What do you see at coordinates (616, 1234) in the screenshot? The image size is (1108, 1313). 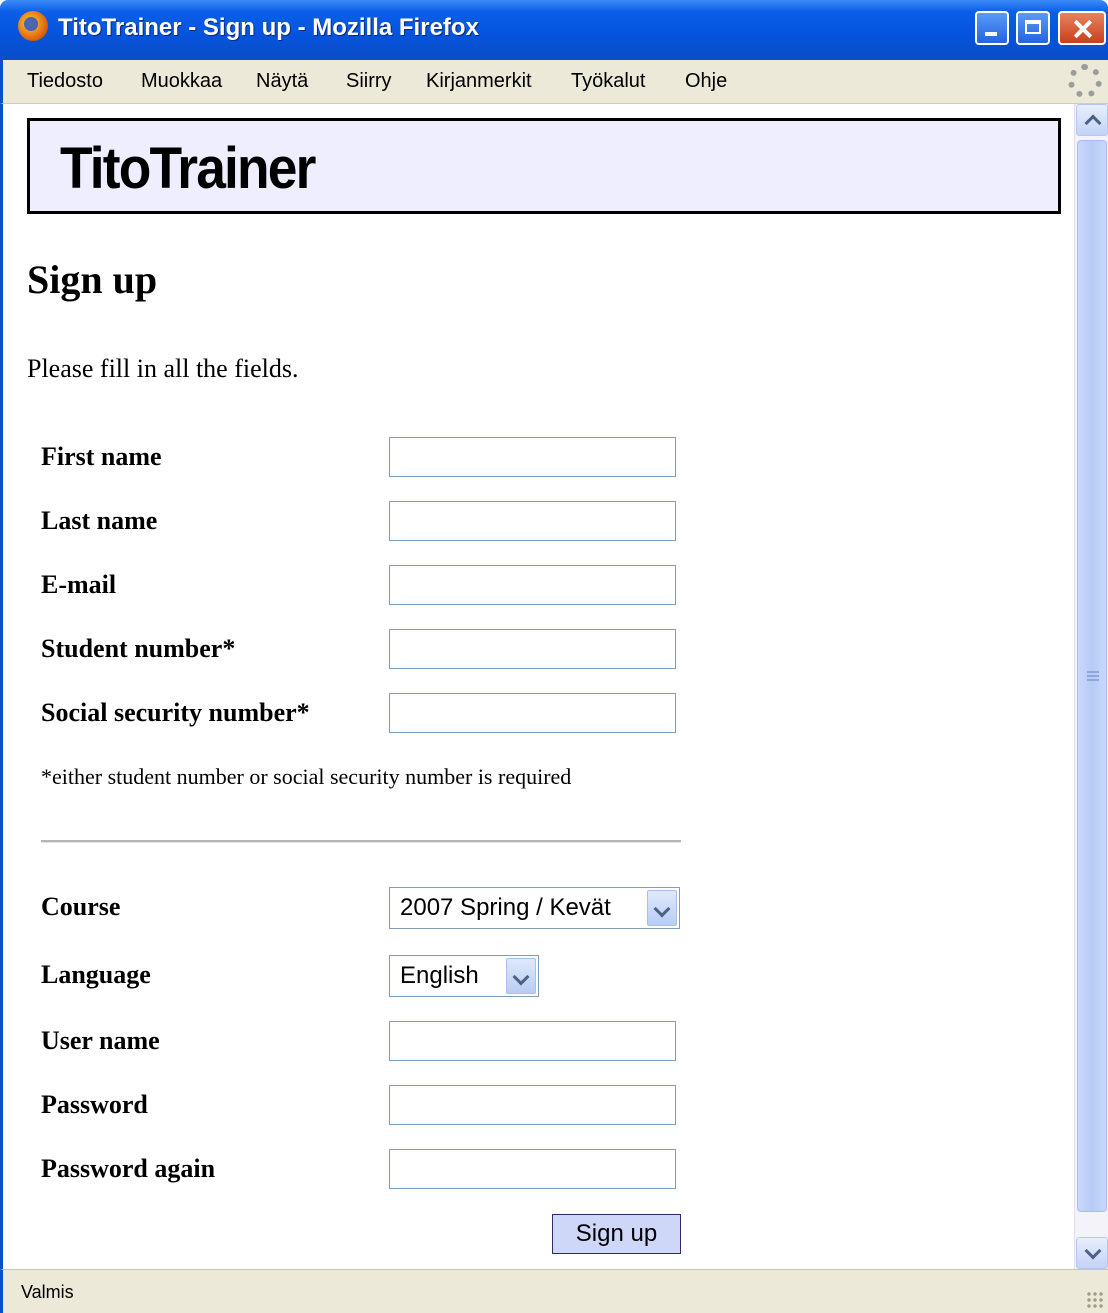 I see `sign-up-button: Sign up` at bounding box center [616, 1234].